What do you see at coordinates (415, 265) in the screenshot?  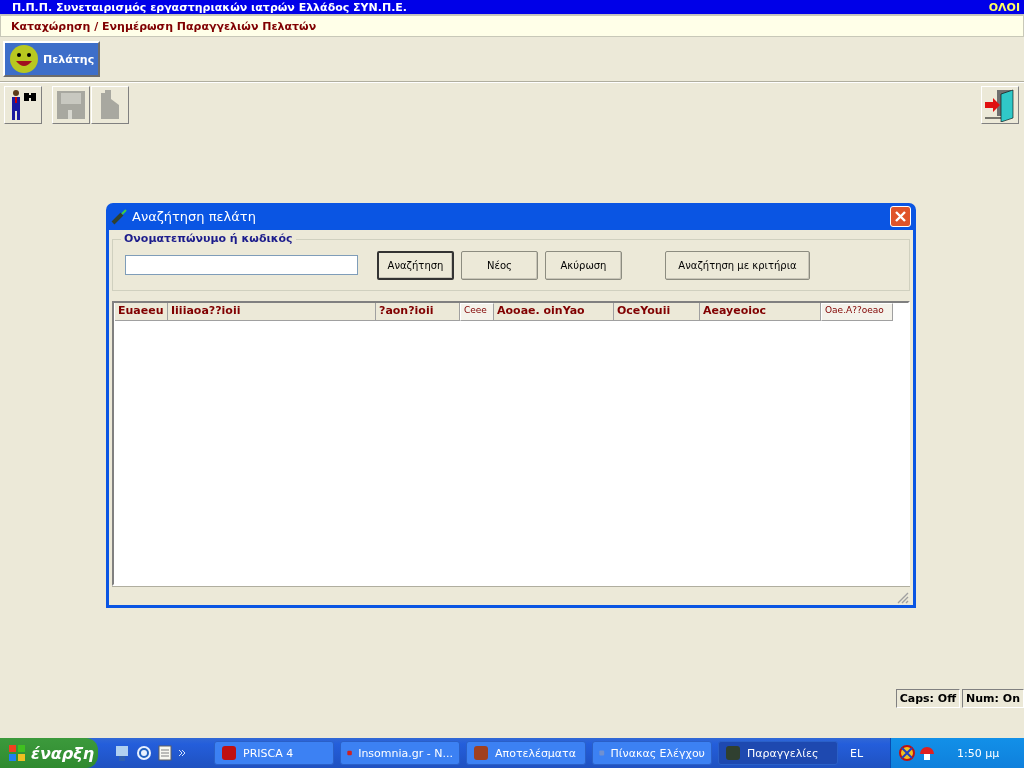 I see `dialog-button: Αναζήτηση` at bounding box center [415, 265].